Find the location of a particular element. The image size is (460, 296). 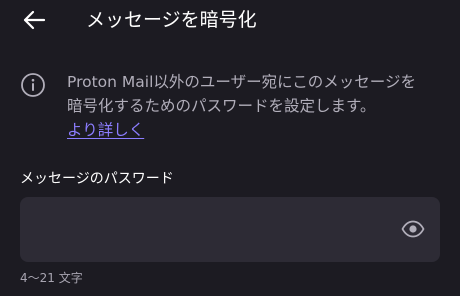

password-field-label: メッセージのパスワード is located at coordinates (97, 179).